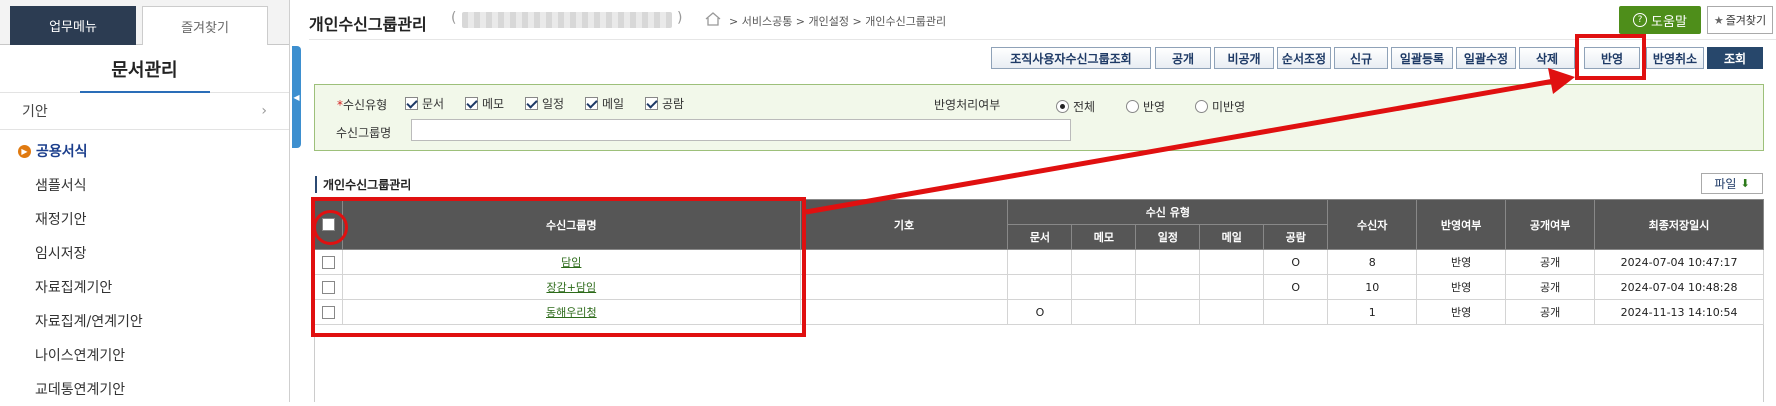 The height and width of the screenshot is (406, 1776). Describe the element at coordinates (1561, 81) in the screenshot. I see `arrow-head` at that location.